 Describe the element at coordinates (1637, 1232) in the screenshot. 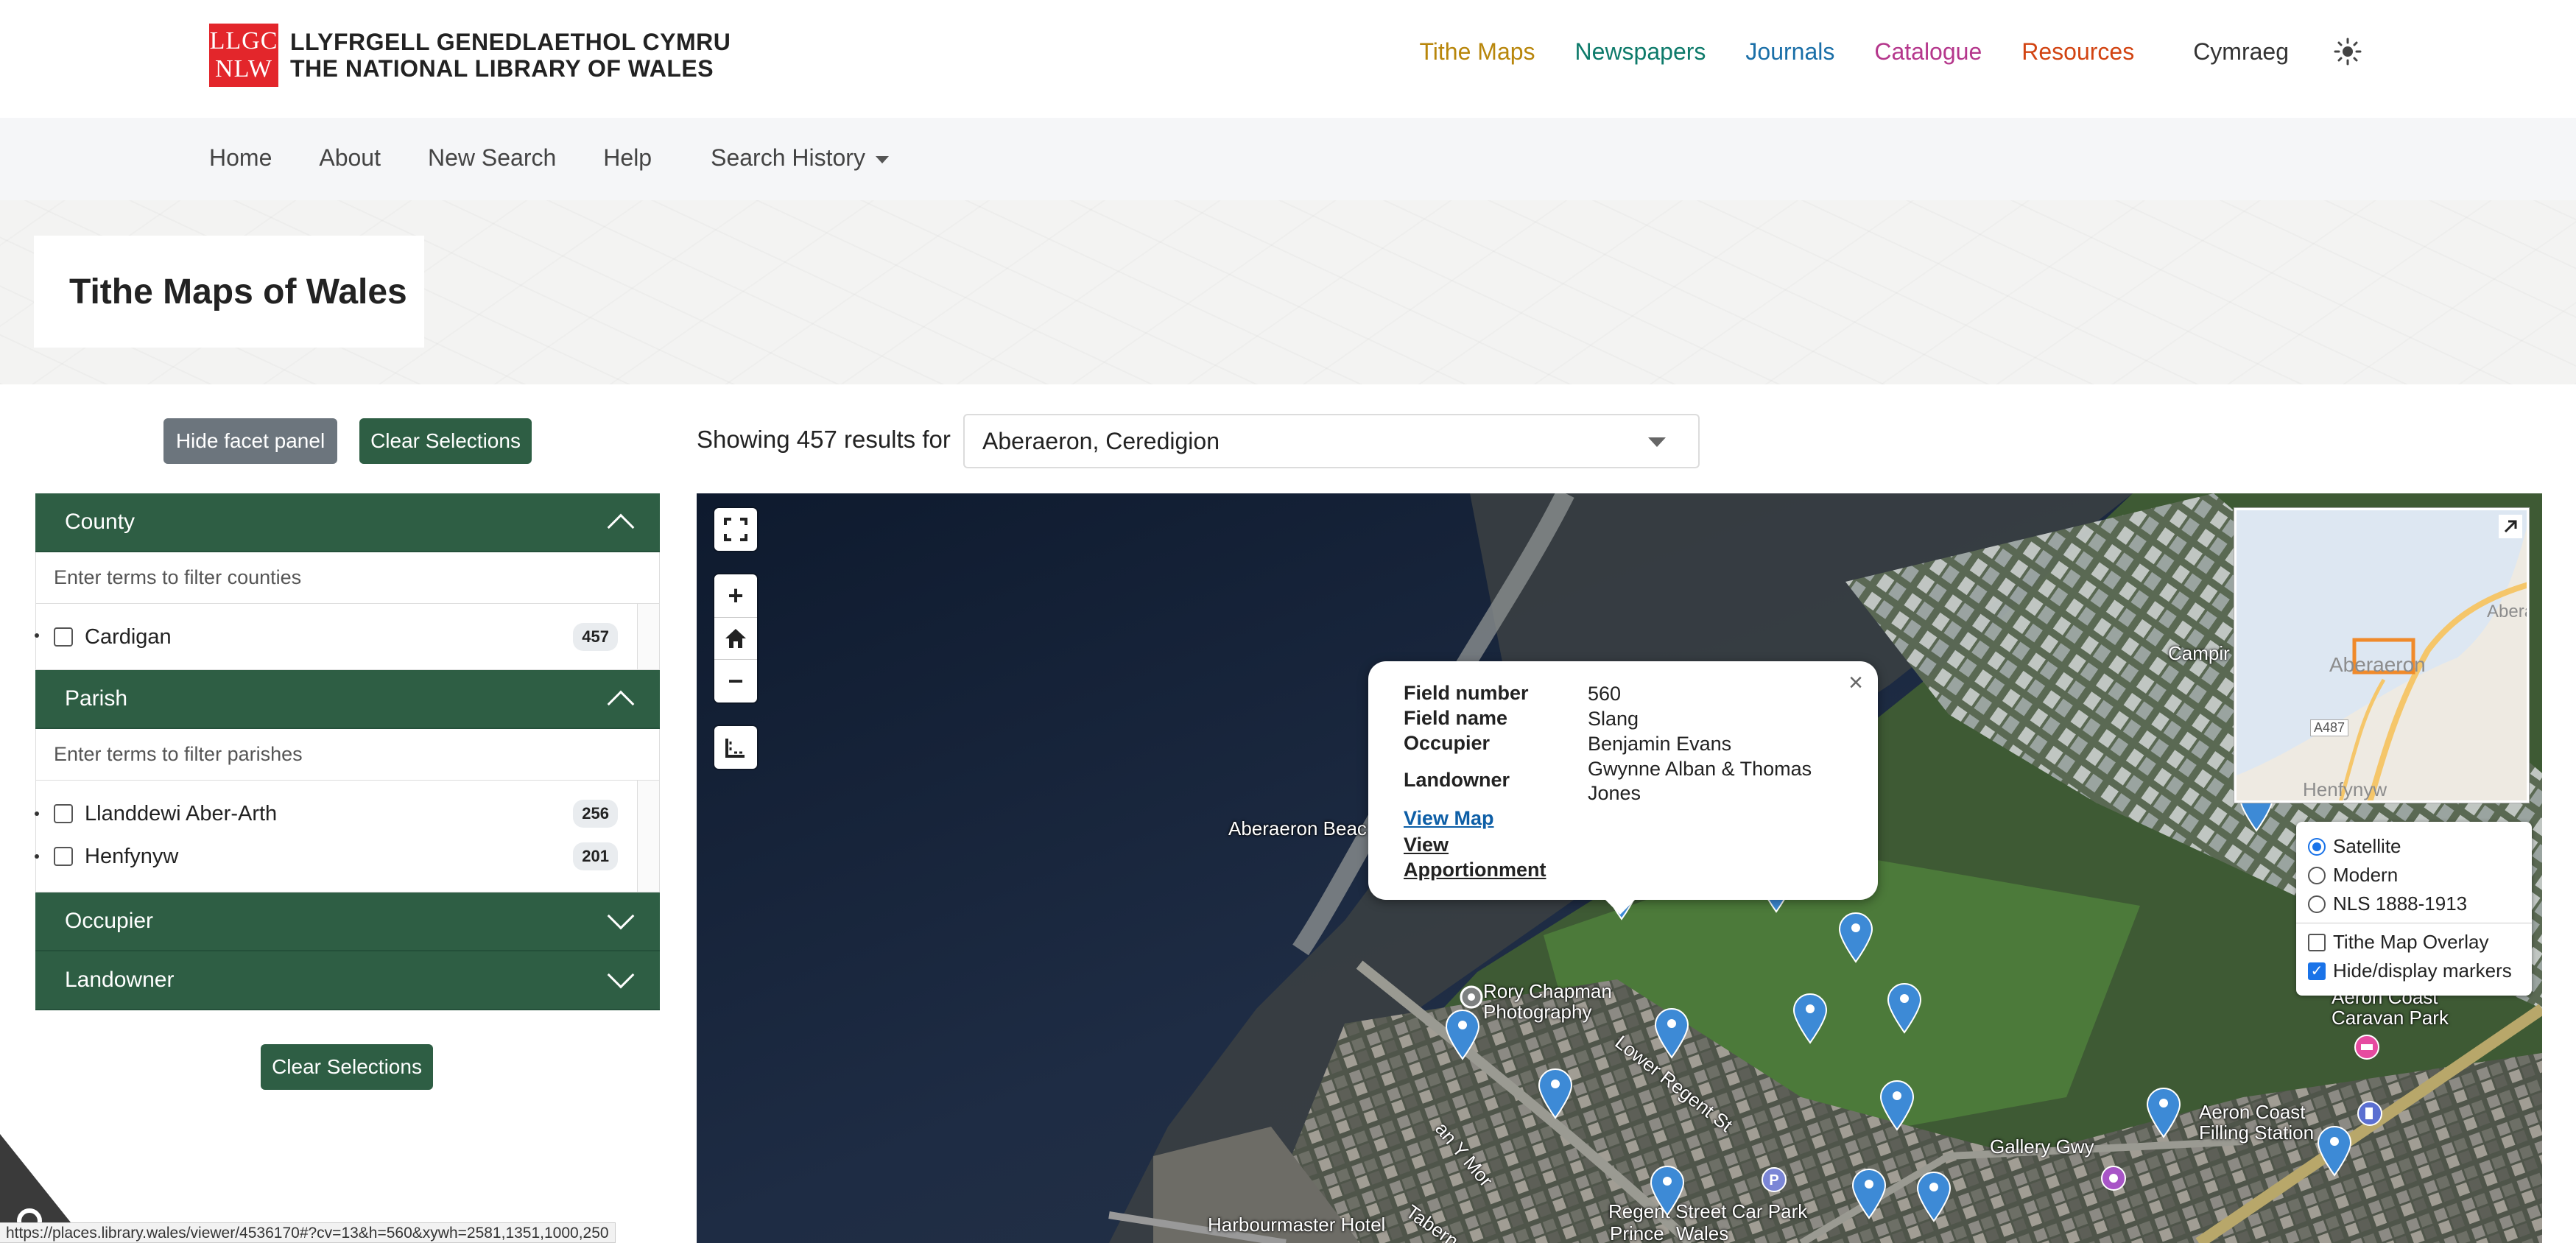

I see `map-label-prince: Prince` at that location.